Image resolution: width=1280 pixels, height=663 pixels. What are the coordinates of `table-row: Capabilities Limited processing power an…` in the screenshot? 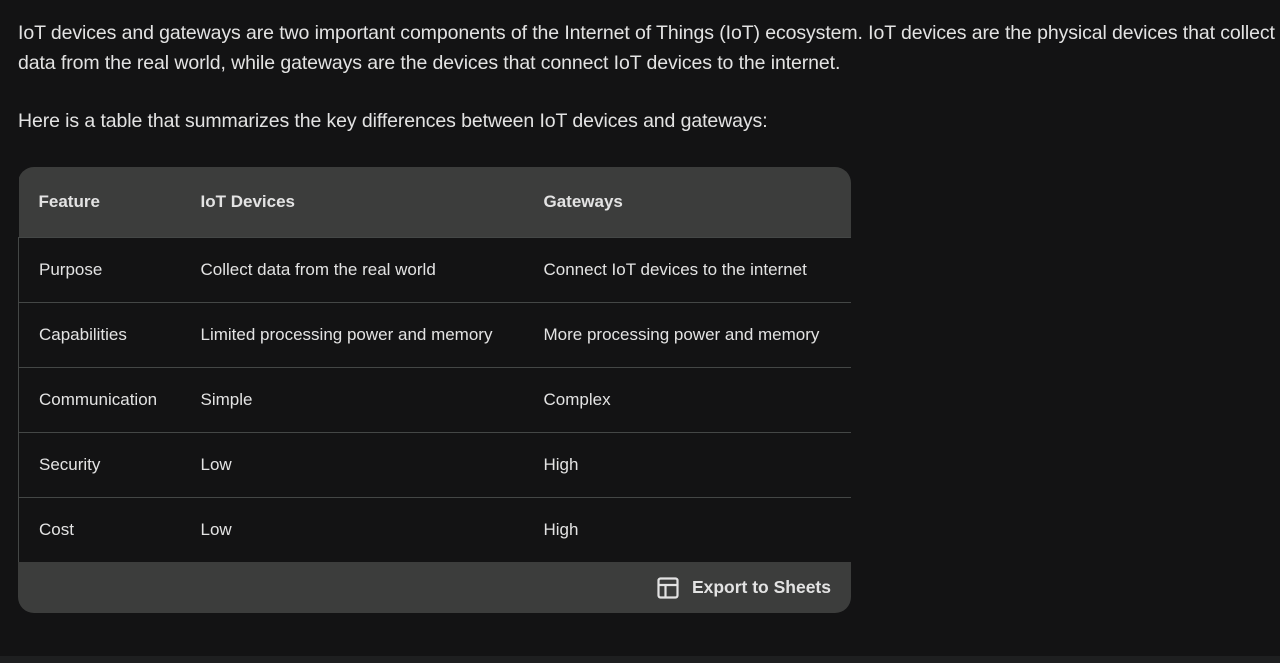 It's located at (434, 334).